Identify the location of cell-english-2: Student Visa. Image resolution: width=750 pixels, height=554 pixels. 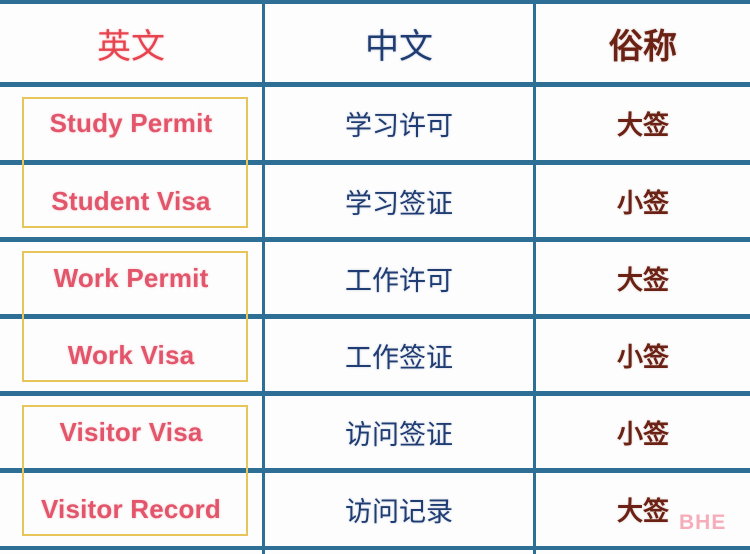
(131, 200).